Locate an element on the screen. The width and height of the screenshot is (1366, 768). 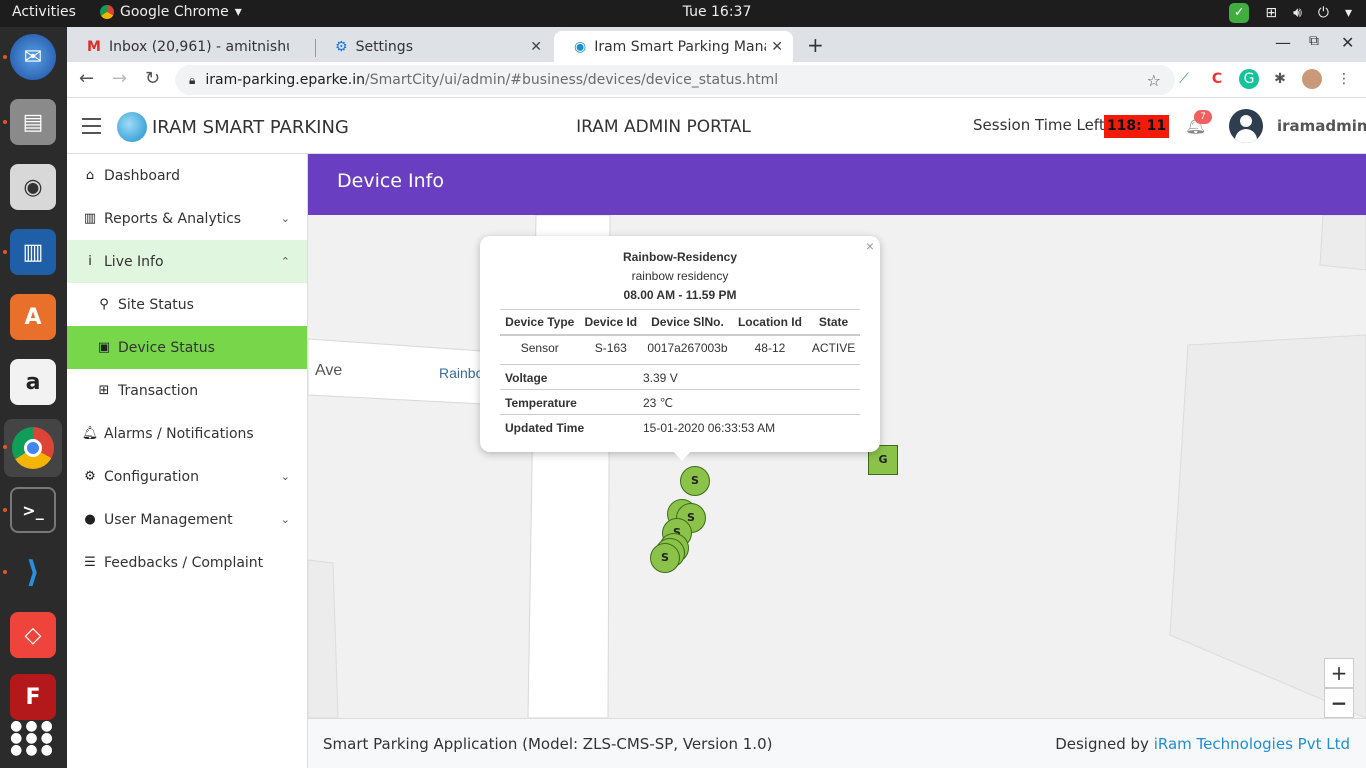
home-icon: ⌂ is located at coordinates (90, 175).